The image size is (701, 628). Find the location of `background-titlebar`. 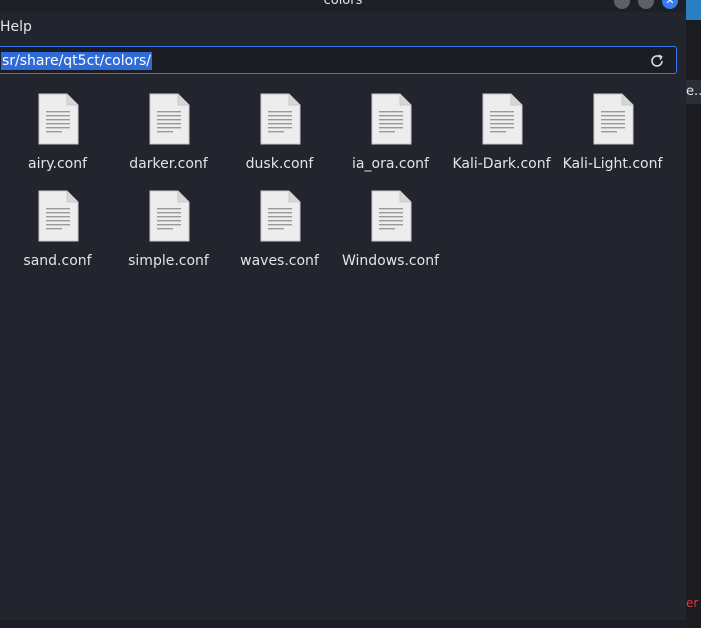

background-titlebar is located at coordinates (693, 10).